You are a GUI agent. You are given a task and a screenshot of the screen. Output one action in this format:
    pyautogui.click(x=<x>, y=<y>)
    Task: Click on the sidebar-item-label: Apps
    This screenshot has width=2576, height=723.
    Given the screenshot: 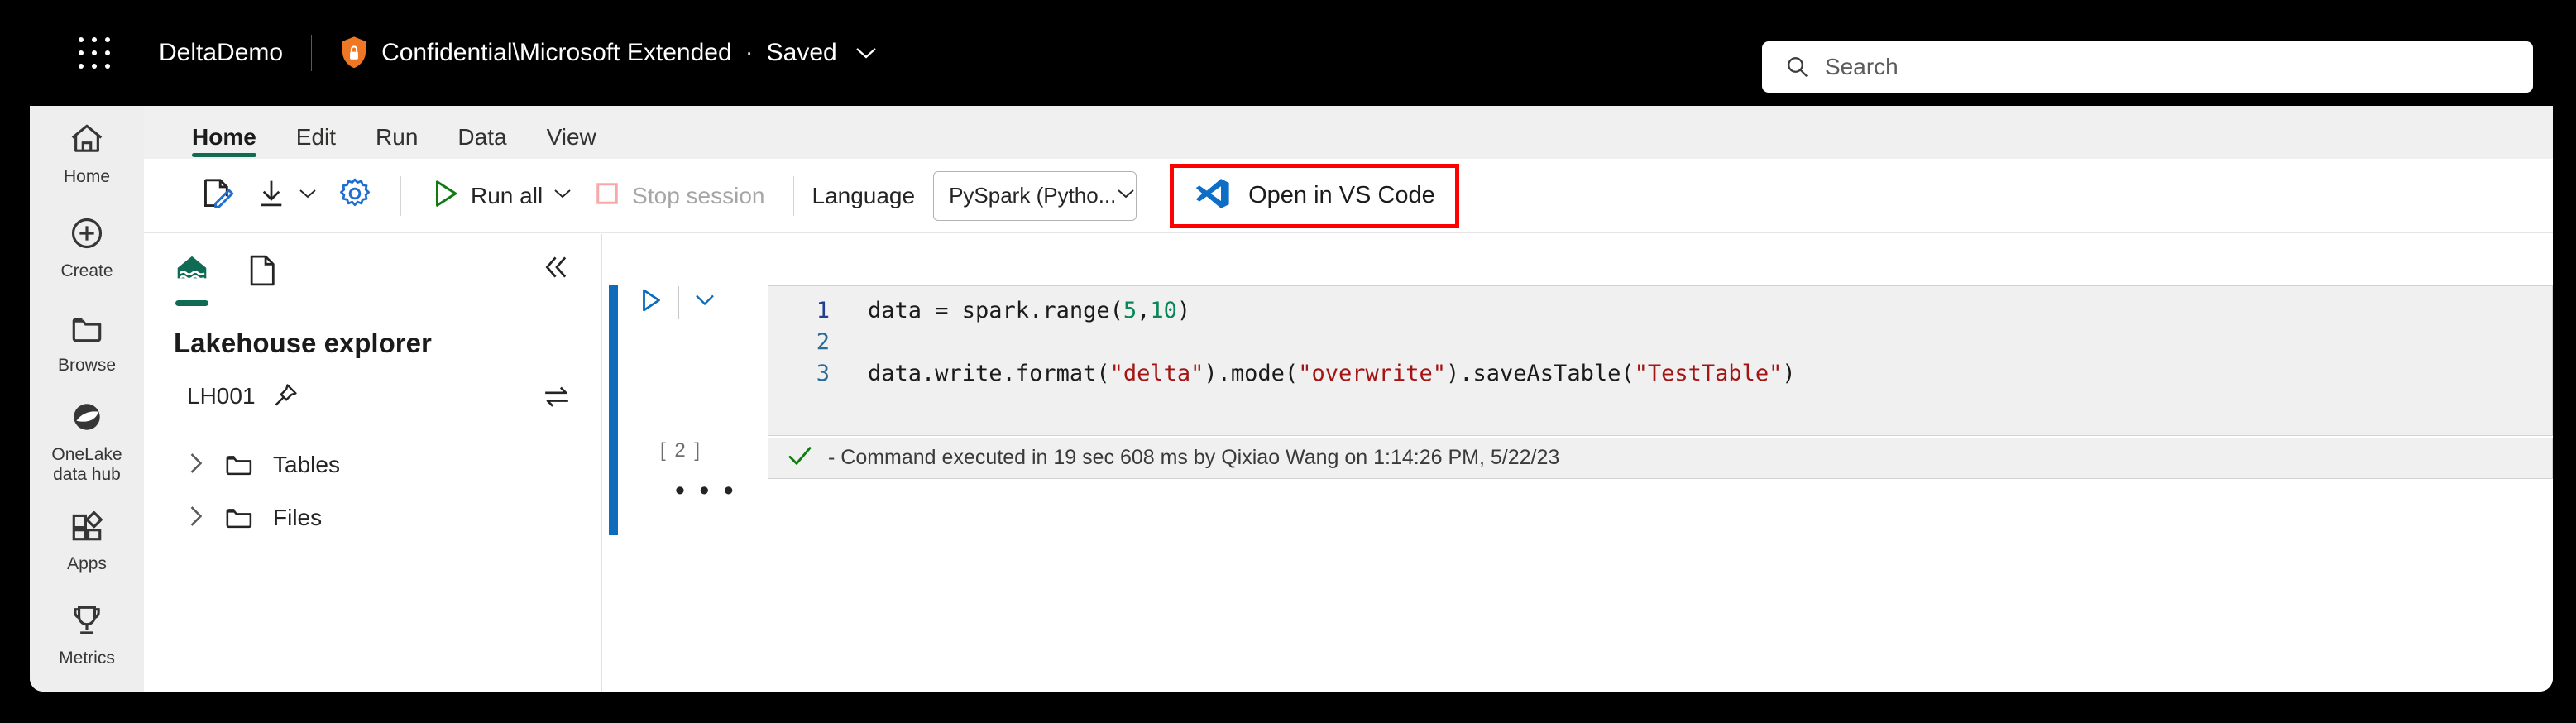 What is the action you would take?
    pyautogui.click(x=87, y=564)
    